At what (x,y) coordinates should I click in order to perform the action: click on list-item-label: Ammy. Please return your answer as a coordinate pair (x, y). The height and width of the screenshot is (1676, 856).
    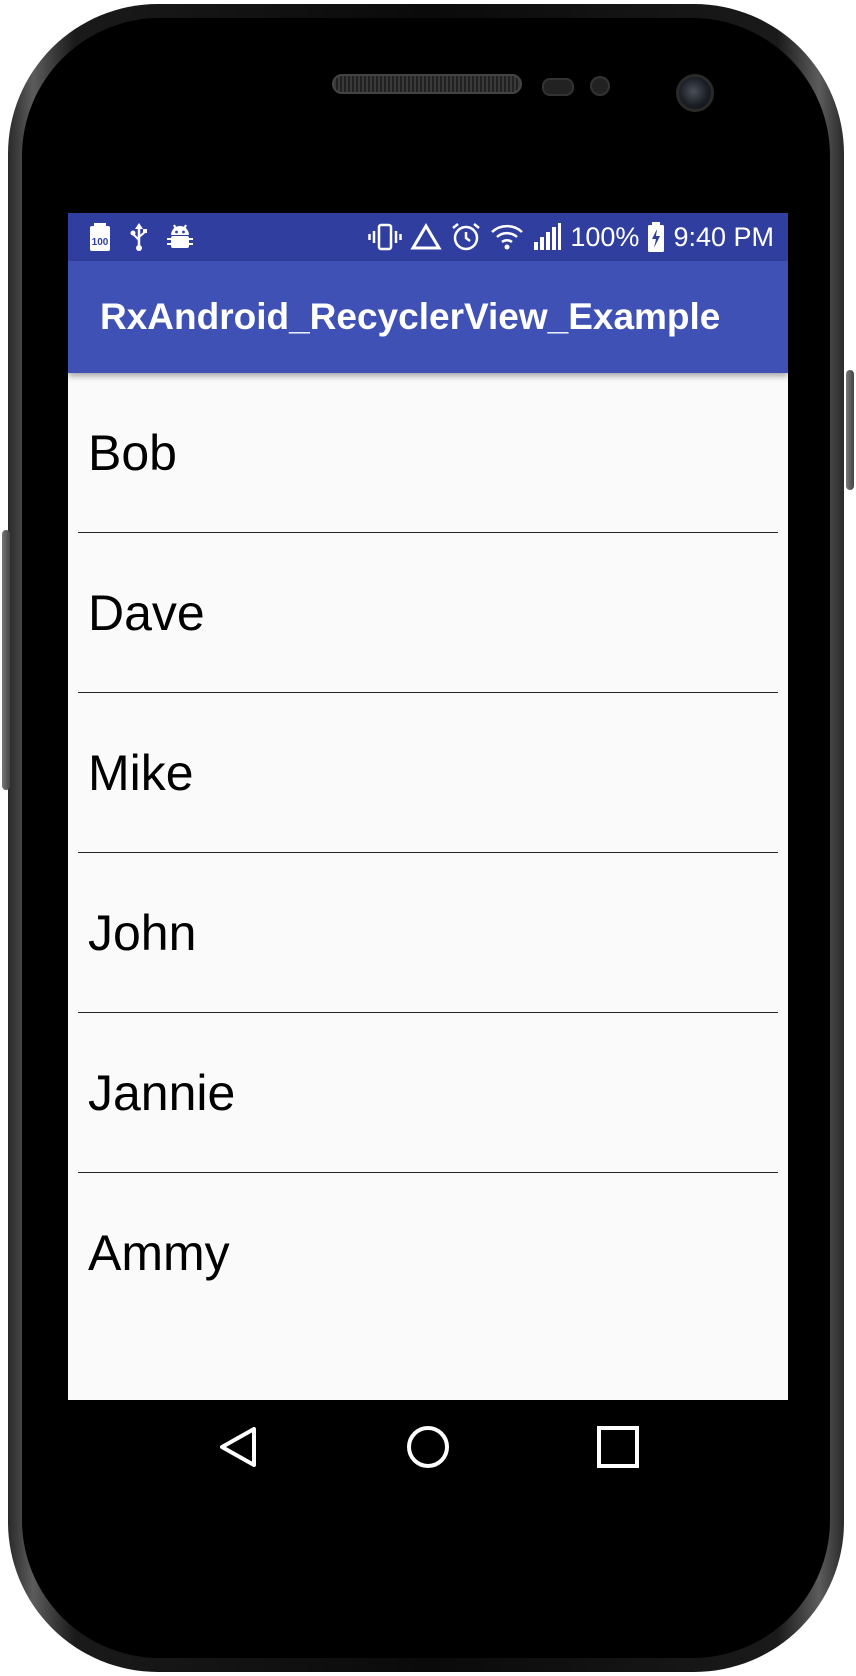
    Looking at the image, I should click on (159, 1253).